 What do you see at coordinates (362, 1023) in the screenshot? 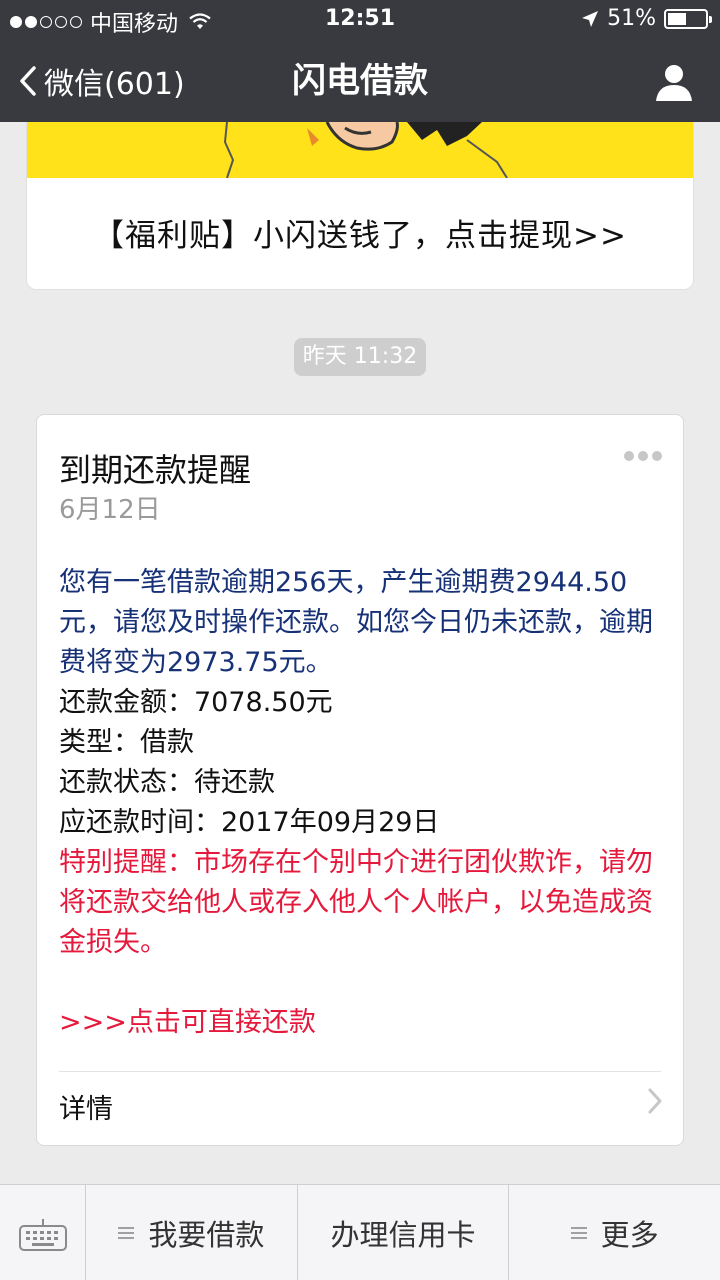
I see `repay-now-link: >>>点击可直接还款` at bounding box center [362, 1023].